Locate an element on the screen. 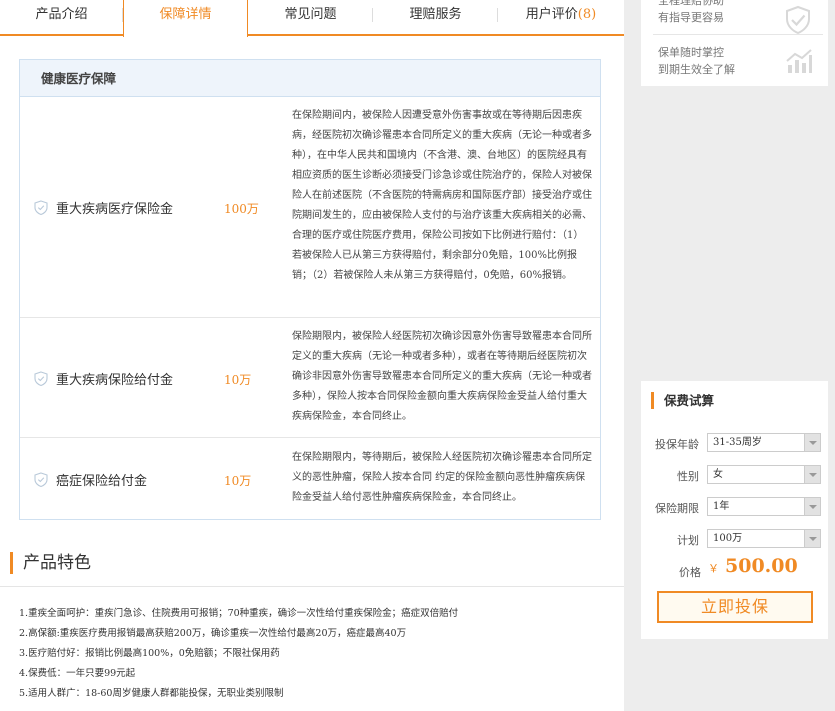 The height and width of the screenshot is (711, 835). review-count: (8) is located at coordinates (587, 14).